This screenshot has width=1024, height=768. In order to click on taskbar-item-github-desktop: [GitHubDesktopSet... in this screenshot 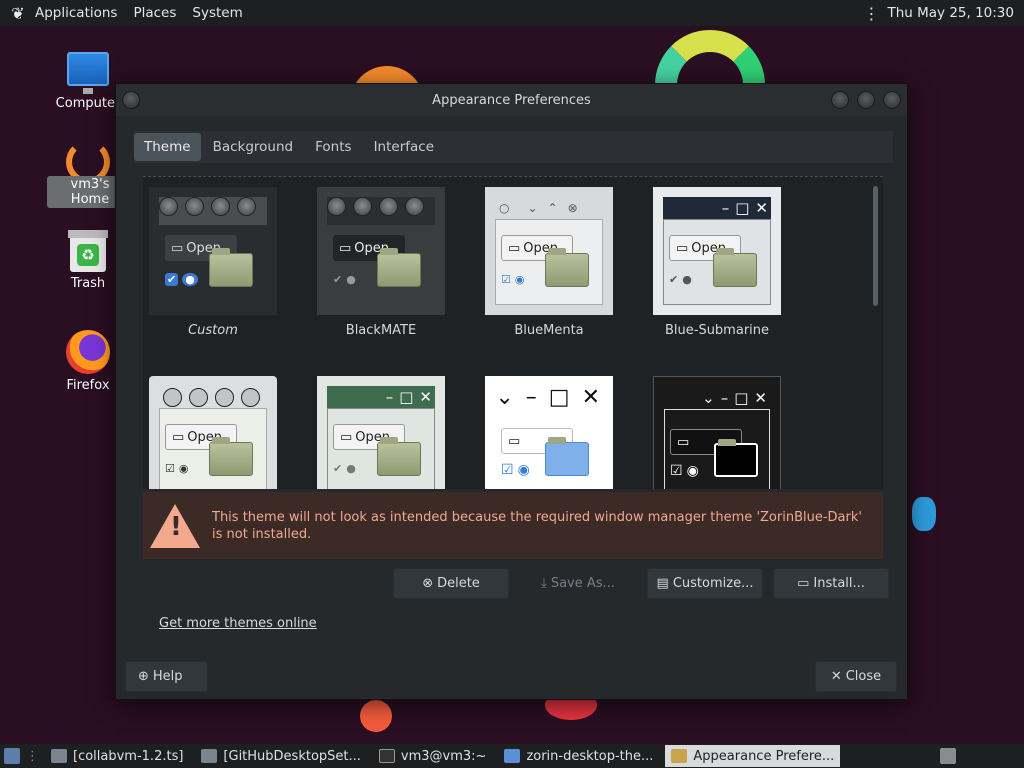, I will do `click(280, 756)`.